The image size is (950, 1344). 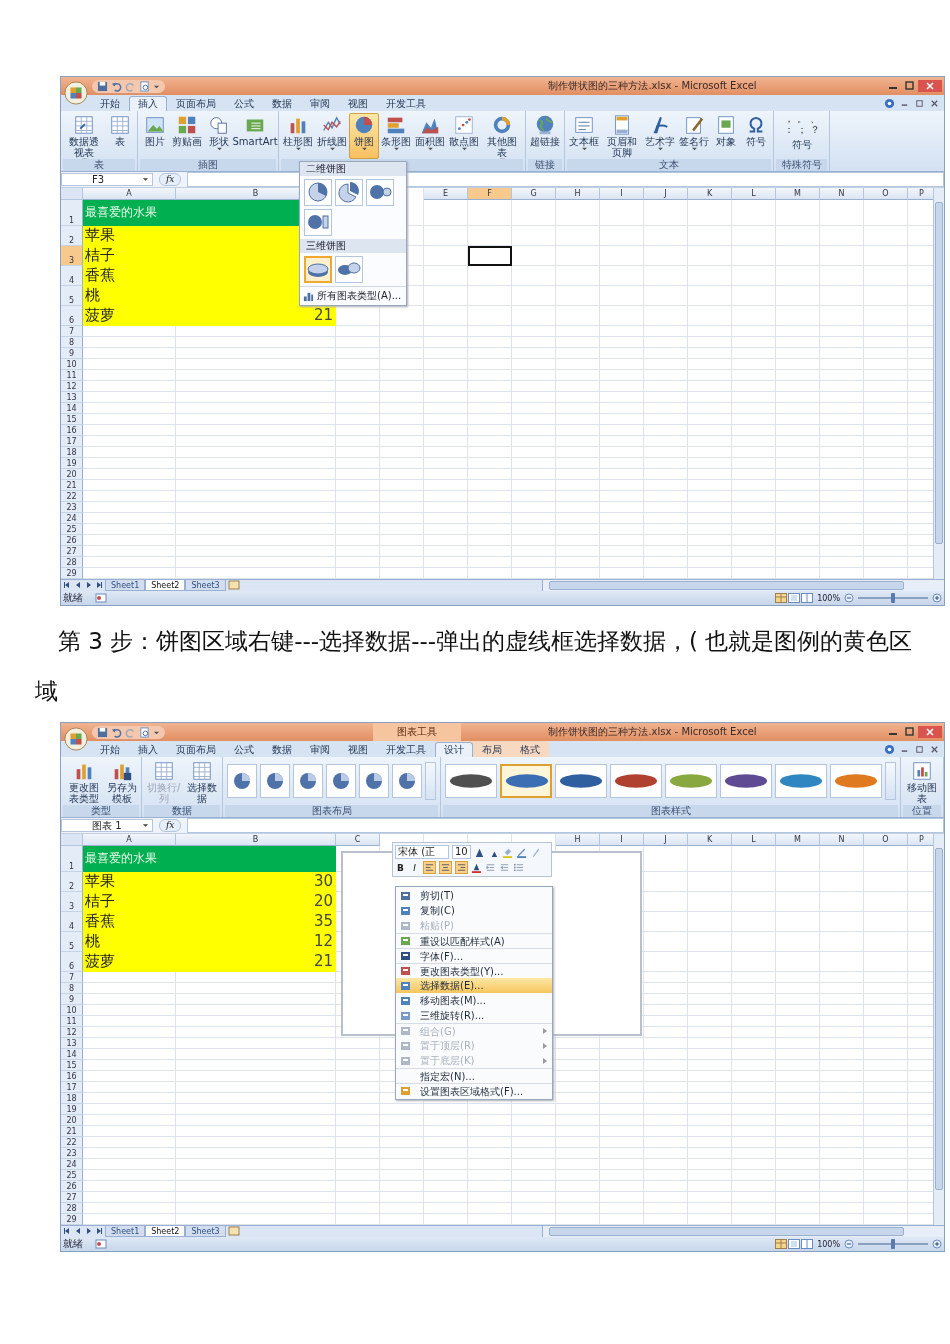 What do you see at coordinates (144, 732) in the screenshot?
I see `print-preview-icon` at bounding box center [144, 732].